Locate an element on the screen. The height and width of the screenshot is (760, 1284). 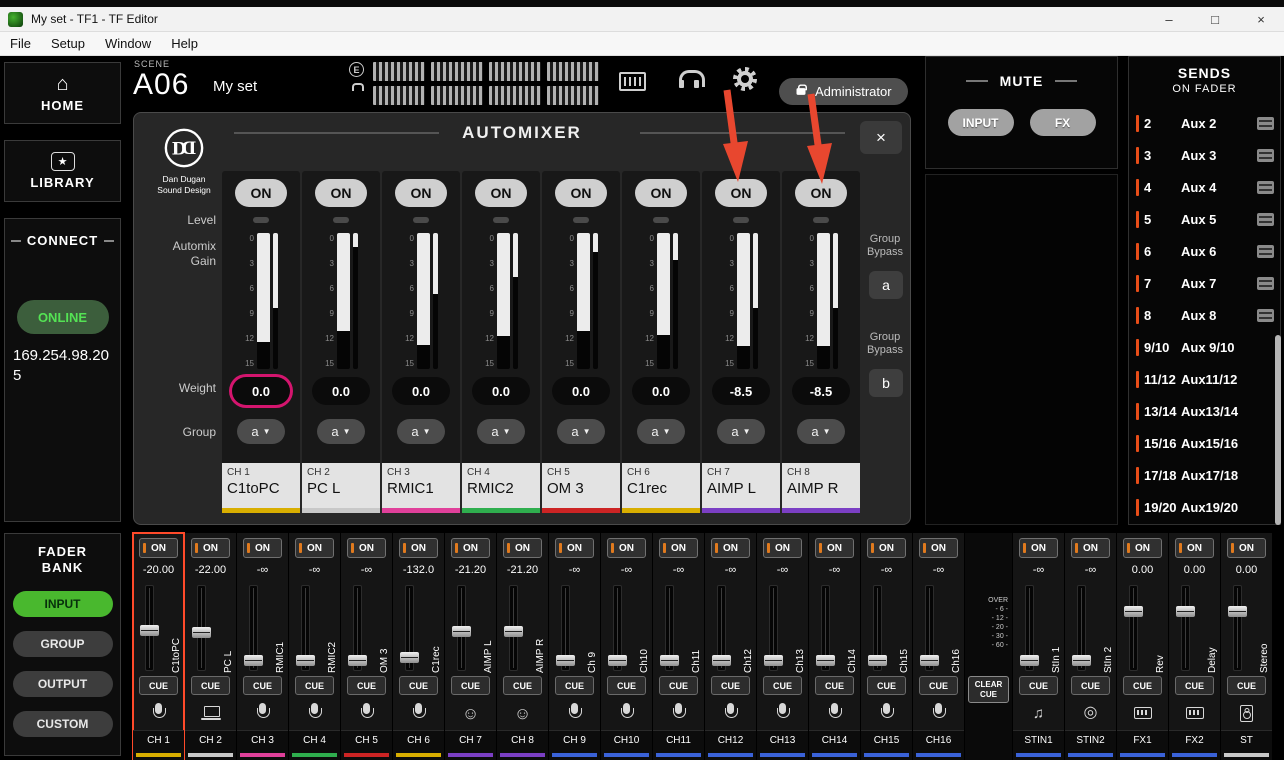
menu-item: File is located at coordinates (20, 43).